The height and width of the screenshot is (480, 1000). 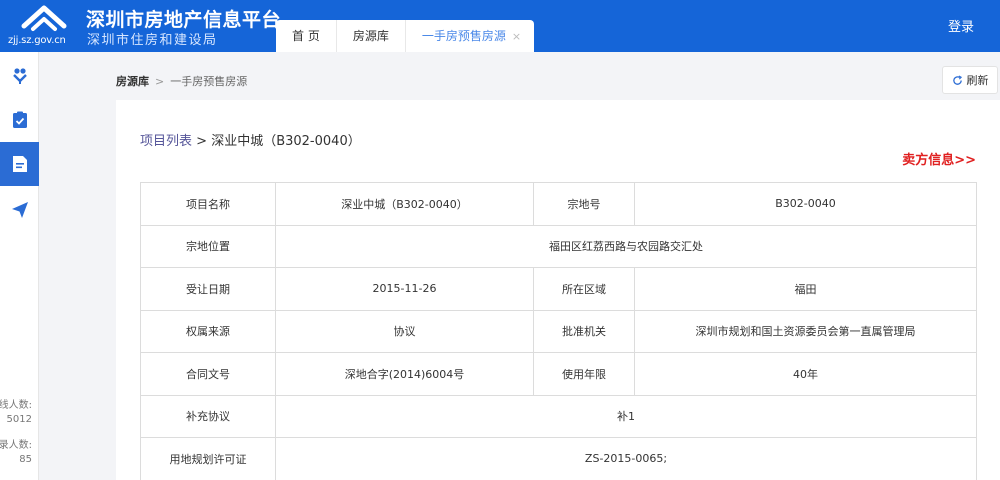 What do you see at coordinates (286, 141) in the screenshot?
I see `project-name-title: 深业中城（B302-0040）` at bounding box center [286, 141].